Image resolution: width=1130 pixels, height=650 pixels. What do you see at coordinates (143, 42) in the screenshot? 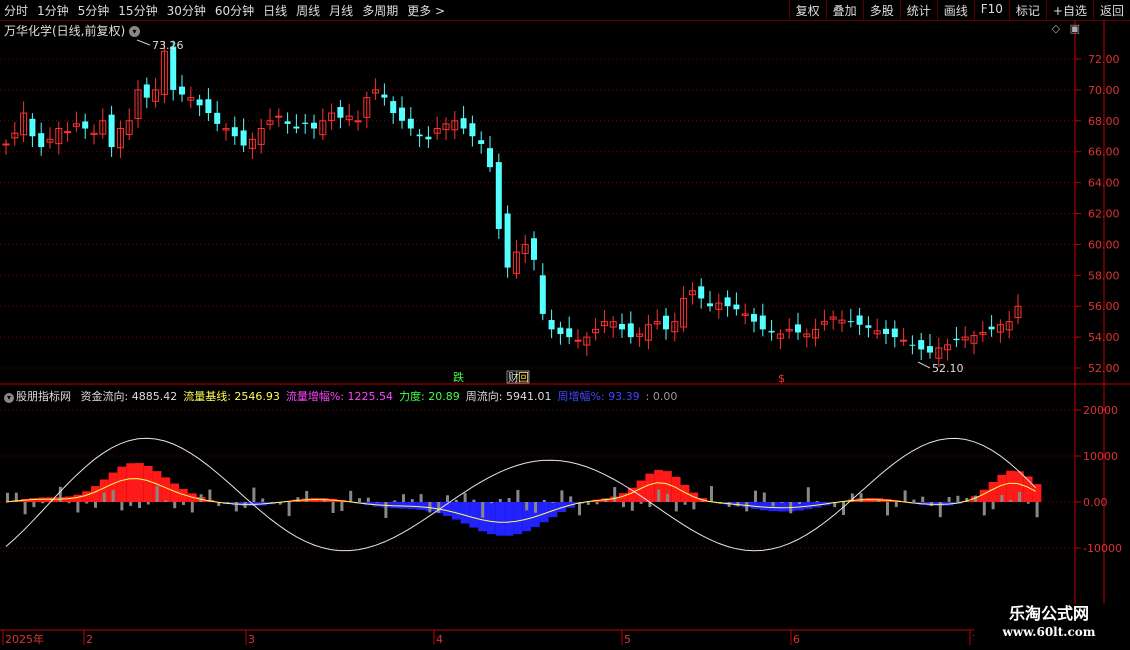
I see `high-pointer` at bounding box center [143, 42].